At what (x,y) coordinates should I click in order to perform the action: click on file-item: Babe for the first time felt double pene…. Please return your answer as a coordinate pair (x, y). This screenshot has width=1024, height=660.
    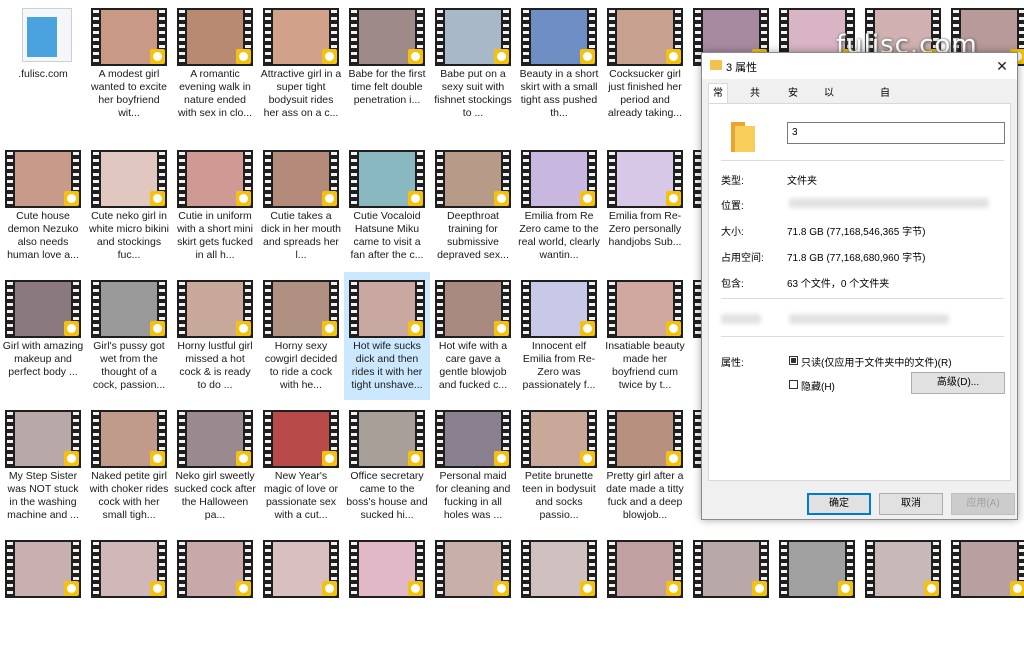
    Looking at the image, I should click on (387, 64).